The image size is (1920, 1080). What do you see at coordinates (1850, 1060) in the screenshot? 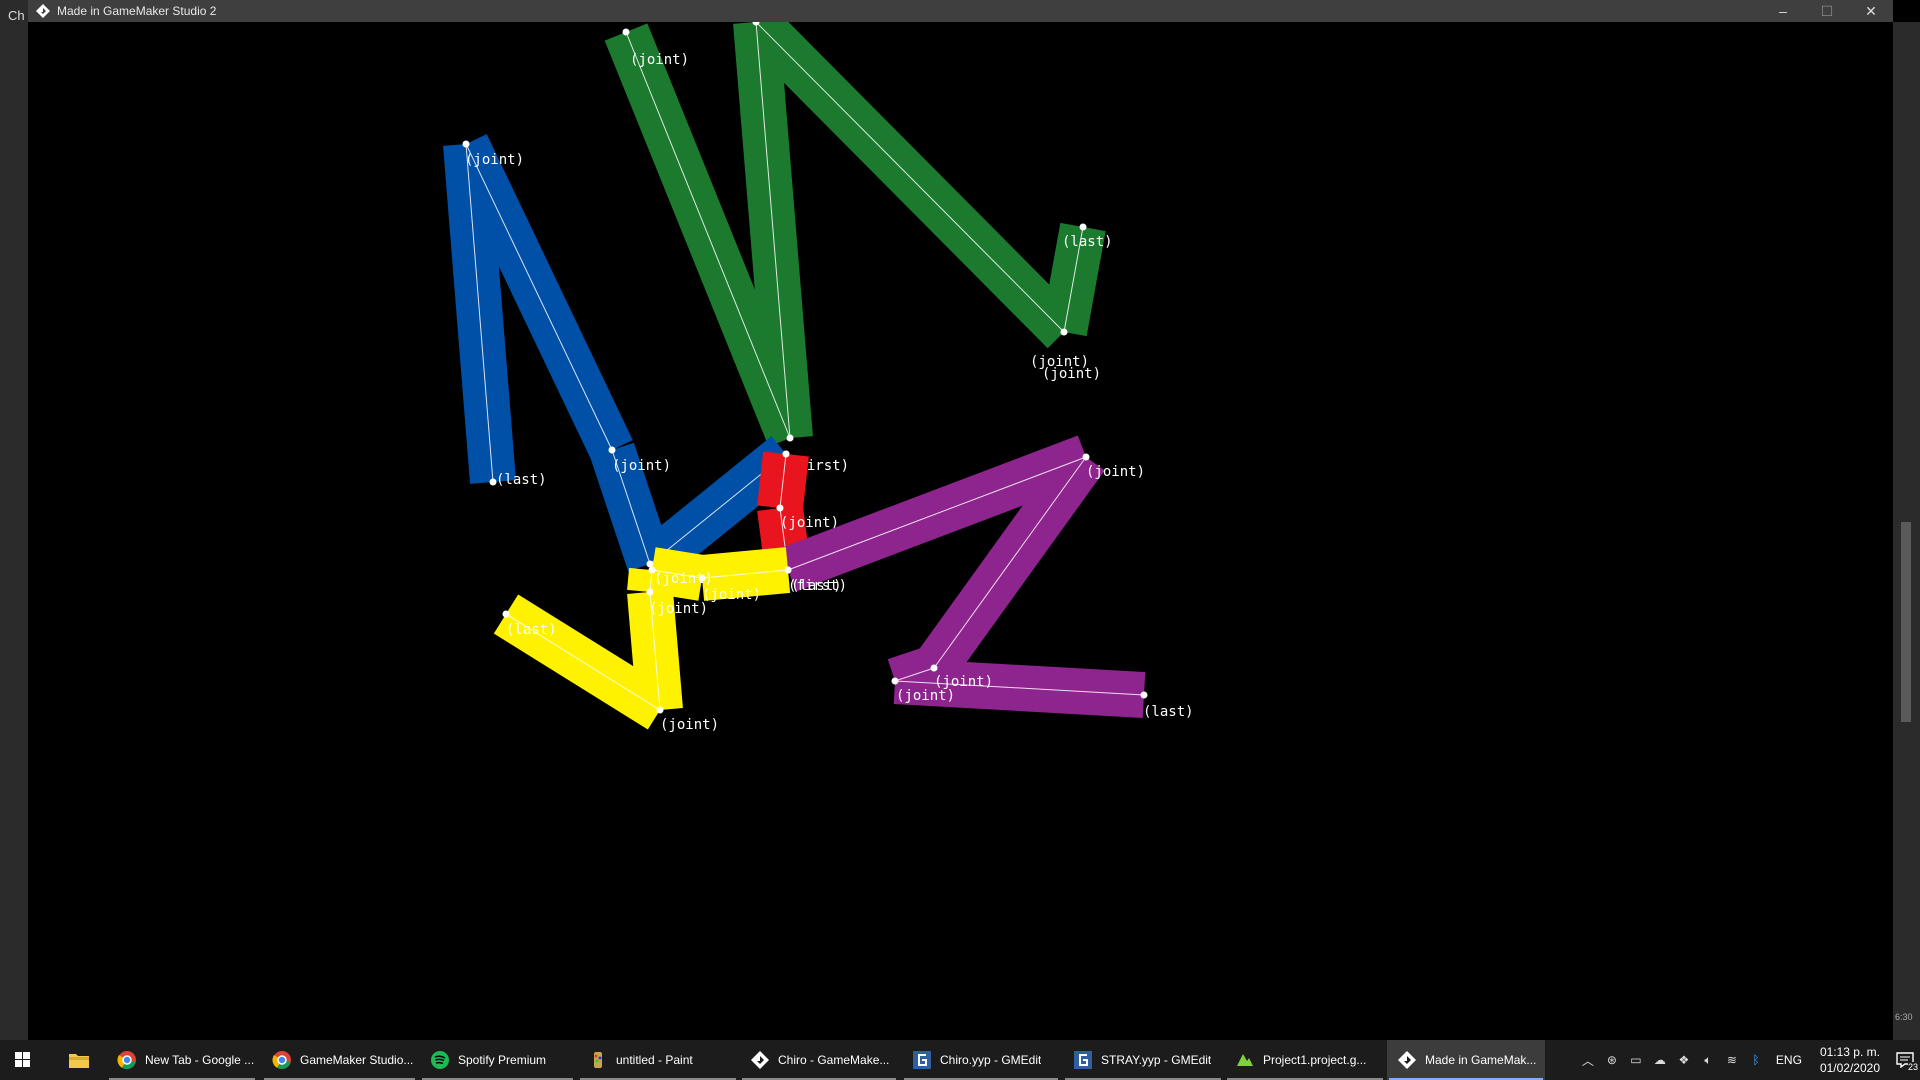
I see `clock: 01:13 p. m. 01/02/2020` at bounding box center [1850, 1060].